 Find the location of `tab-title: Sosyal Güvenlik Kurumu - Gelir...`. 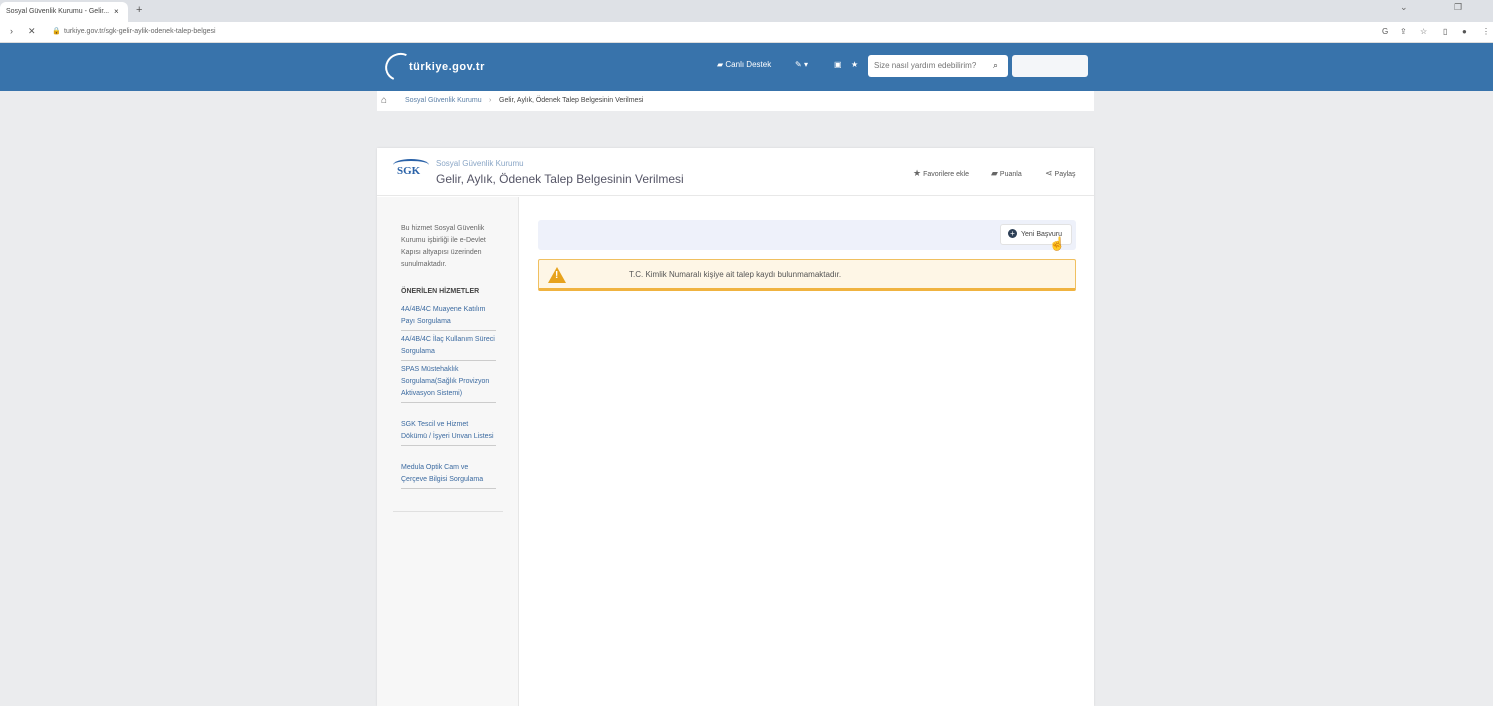

tab-title: Sosyal Güvenlik Kurumu - Gelir... is located at coordinates (58, 11).